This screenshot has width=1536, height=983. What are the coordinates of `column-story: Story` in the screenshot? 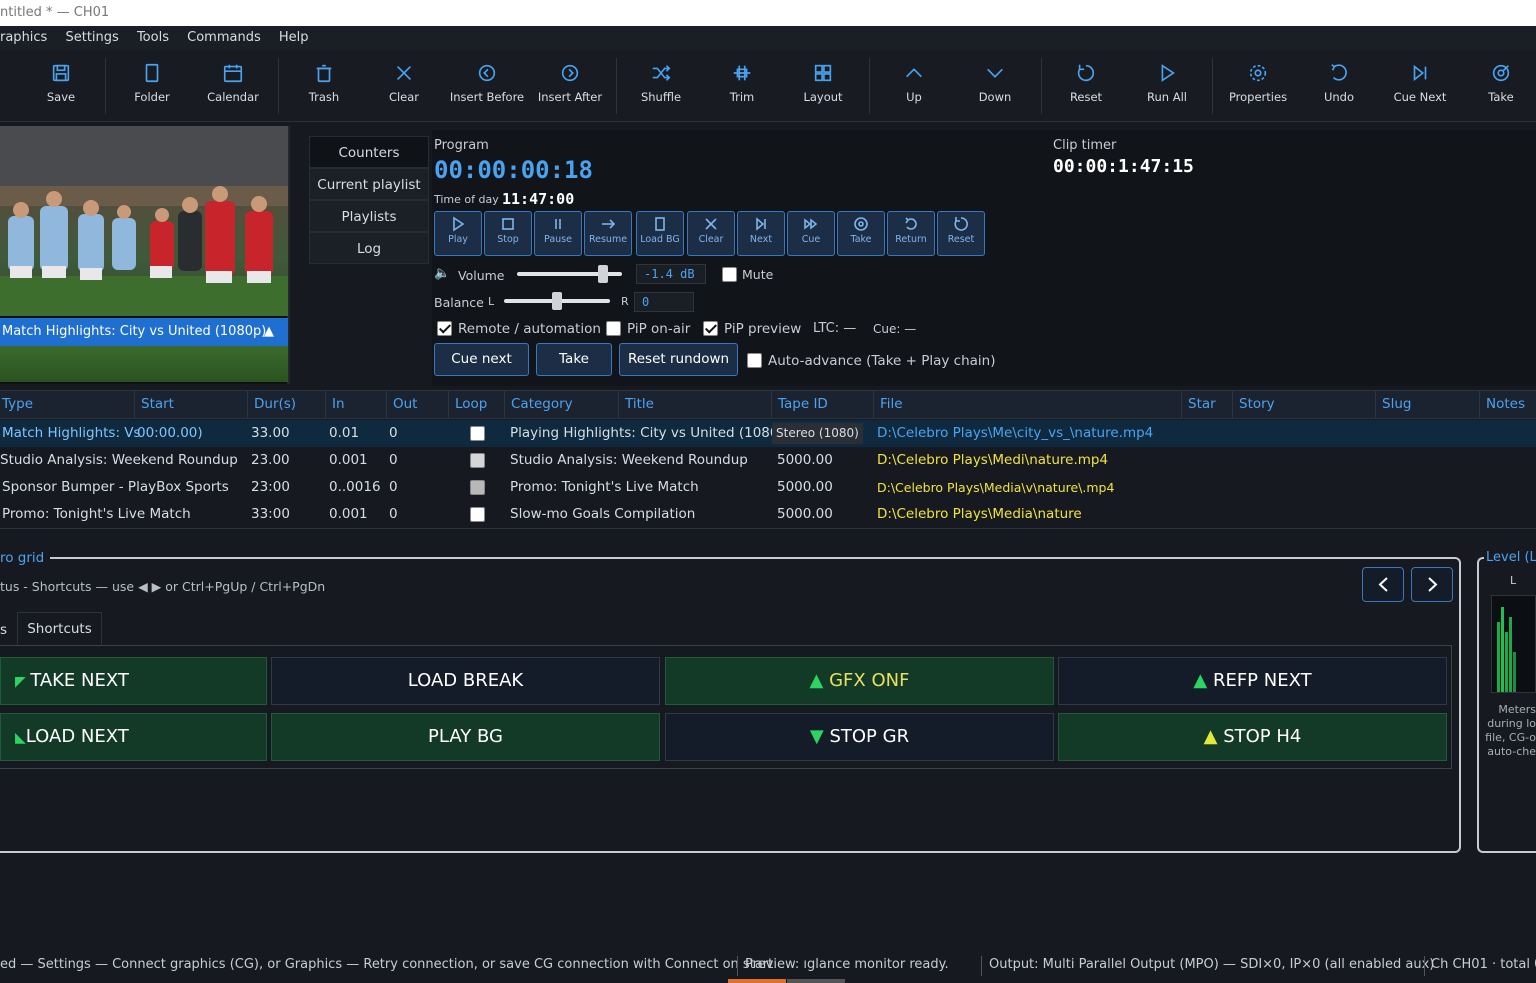 It's located at (1304, 404).